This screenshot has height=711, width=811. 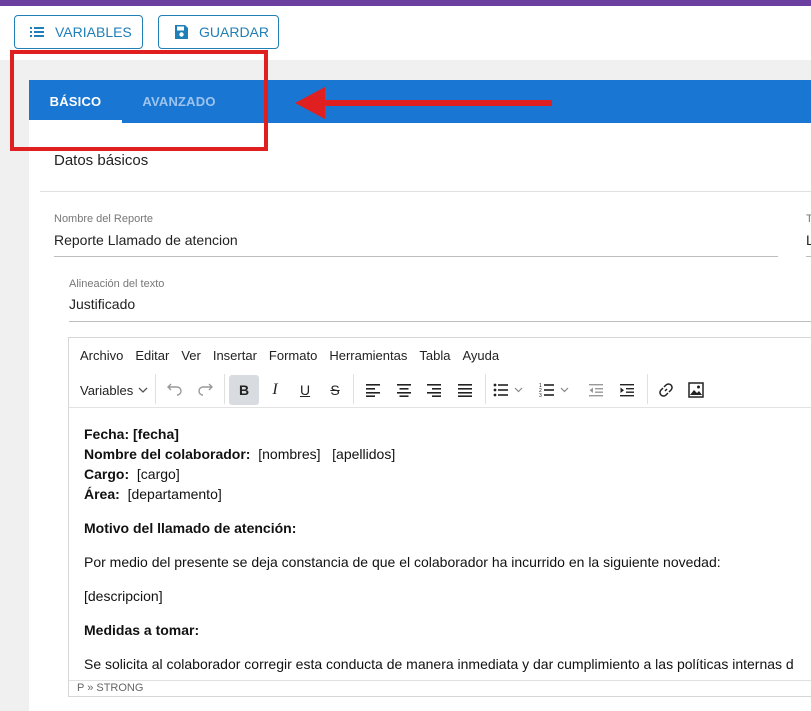 What do you see at coordinates (808, 219) in the screenshot?
I see `right-field-label: T` at bounding box center [808, 219].